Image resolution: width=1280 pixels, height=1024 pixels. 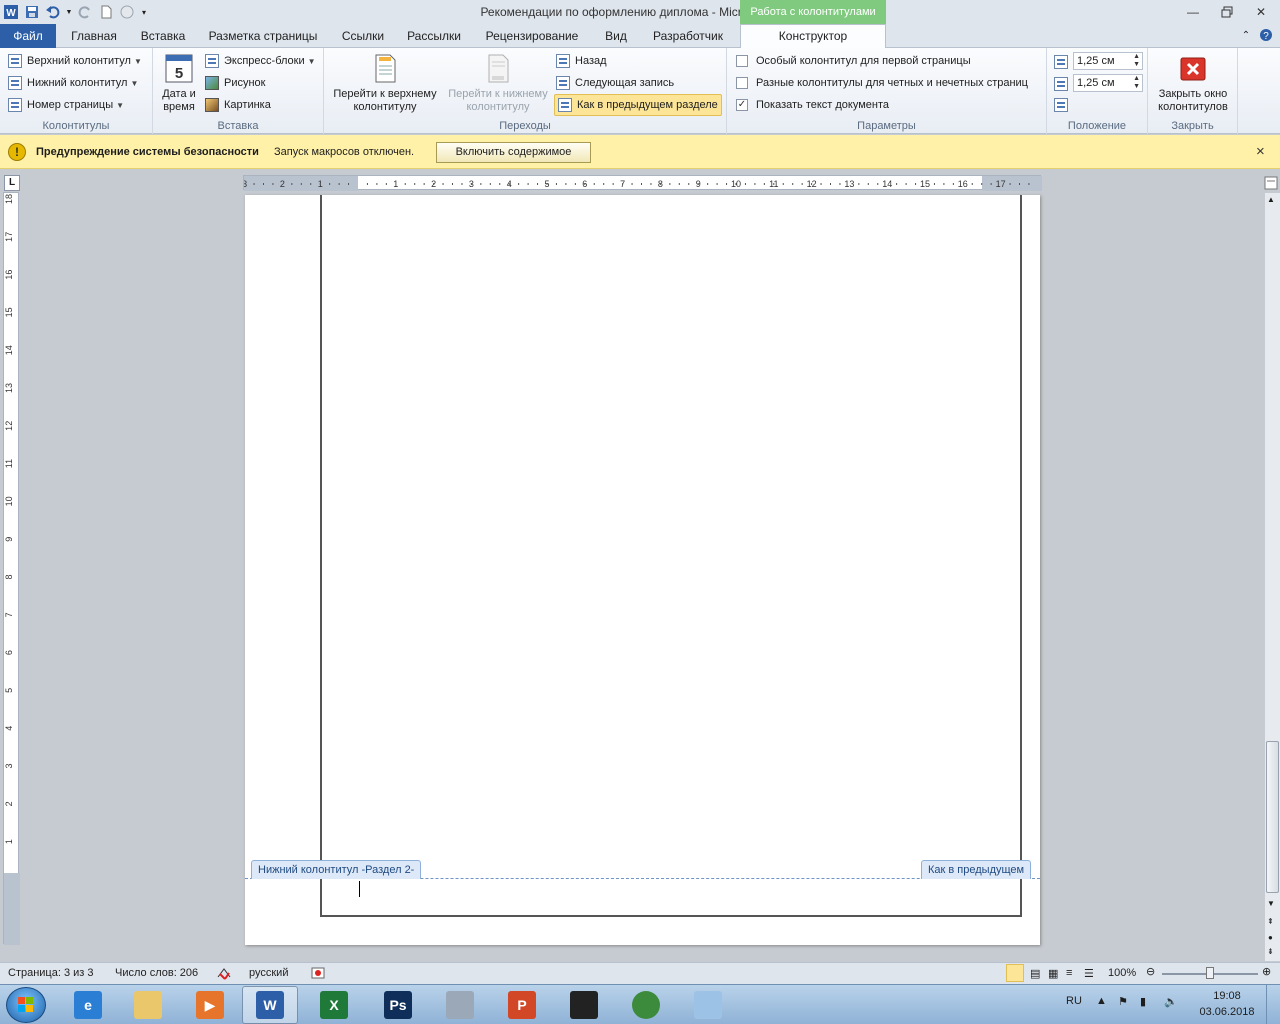 What do you see at coordinates (398, 1005) in the screenshot?
I see `taskbar-app-photoshop: Ps` at bounding box center [398, 1005].